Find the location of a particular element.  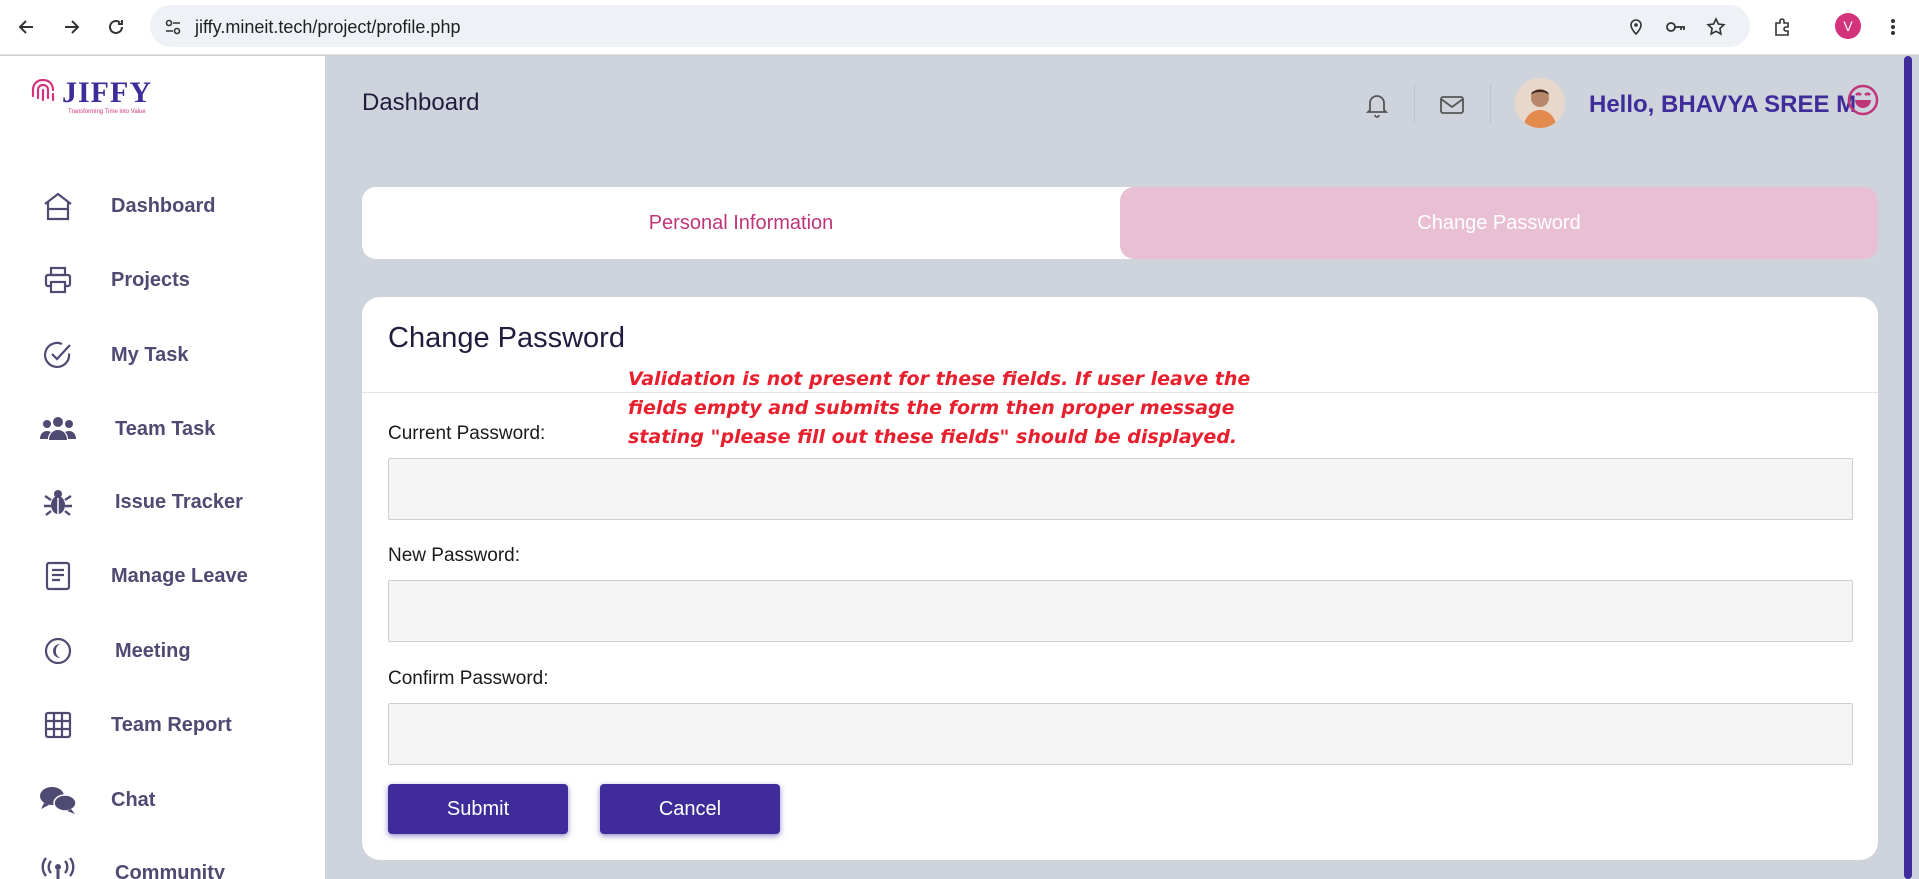

sidebar-item-label: Community is located at coordinates (170, 870).